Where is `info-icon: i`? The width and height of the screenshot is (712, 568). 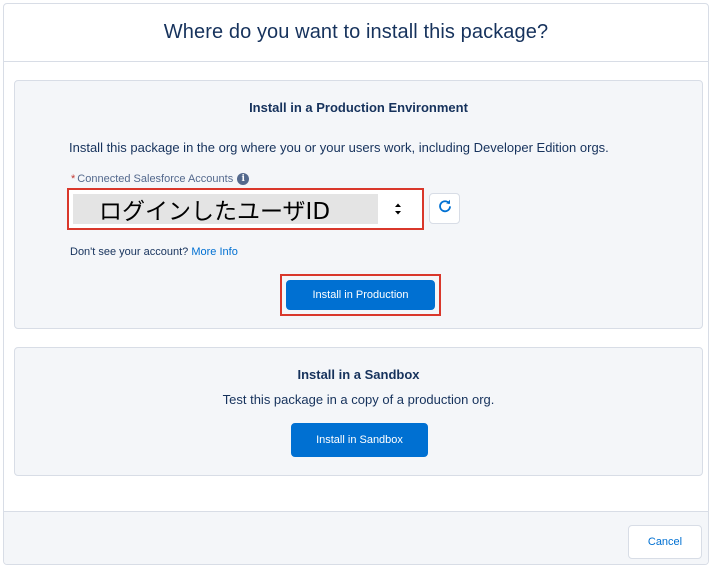 info-icon: i is located at coordinates (243, 179).